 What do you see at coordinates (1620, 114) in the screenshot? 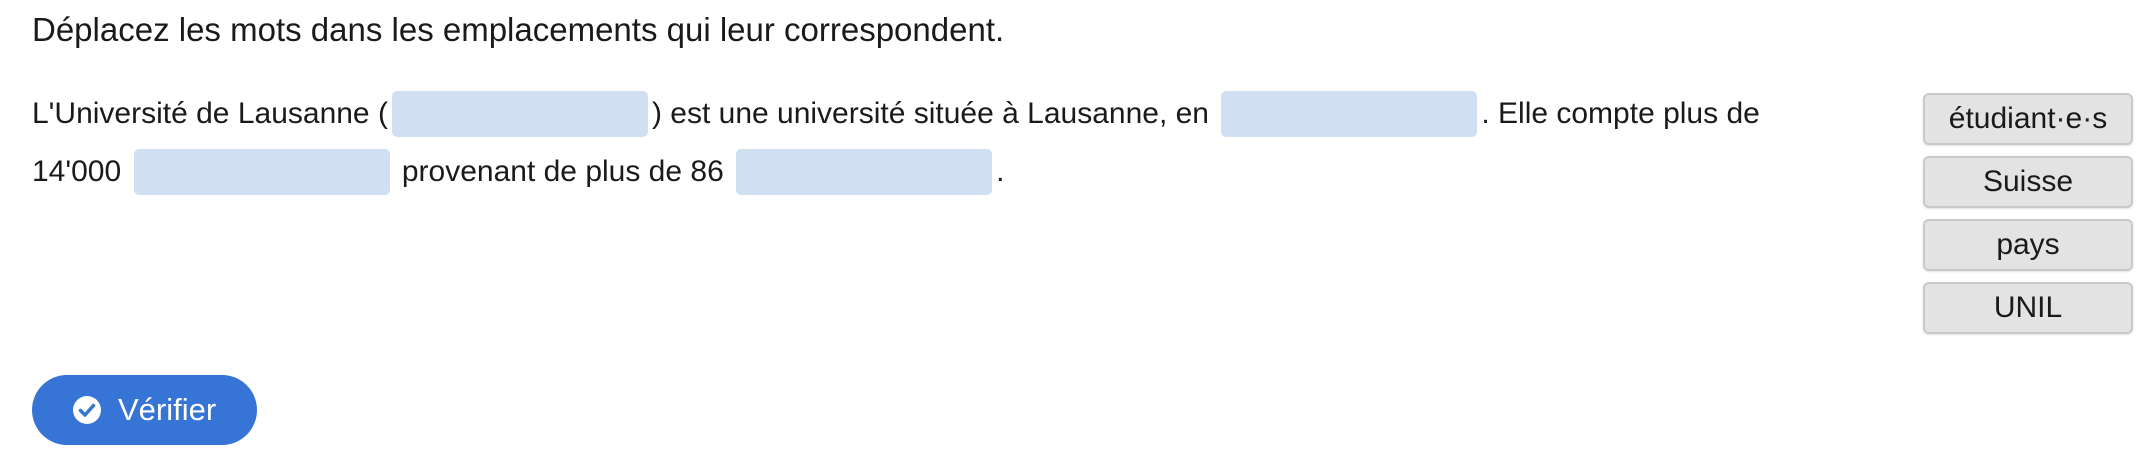
I see `text-segment: . Elle compte plus de` at bounding box center [1620, 114].